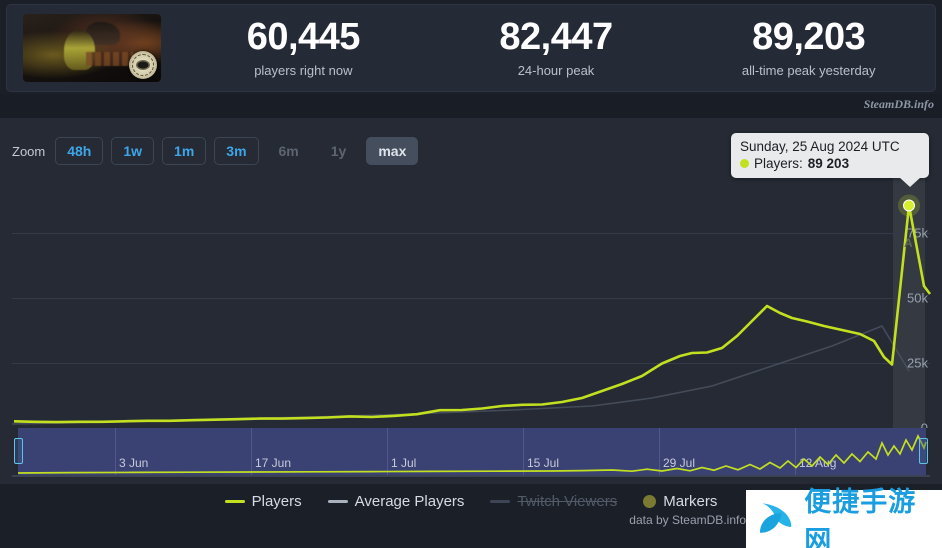 The image size is (942, 548). Describe the element at coordinates (556, 36) in the screenshot. I see `stat-value: 82,447` at that location.